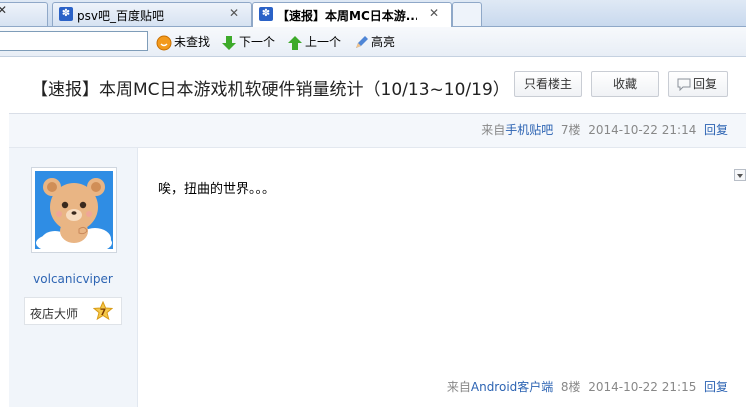 This screenshot has width=746, height=407. I want to click on reply-button: 回复, so click(698, 84).